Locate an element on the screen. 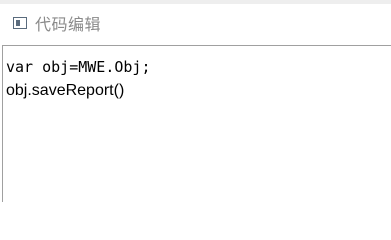 This screenshot has width=391, height=240. window-title: 代码编辑 is located at coordinates (68, 24).